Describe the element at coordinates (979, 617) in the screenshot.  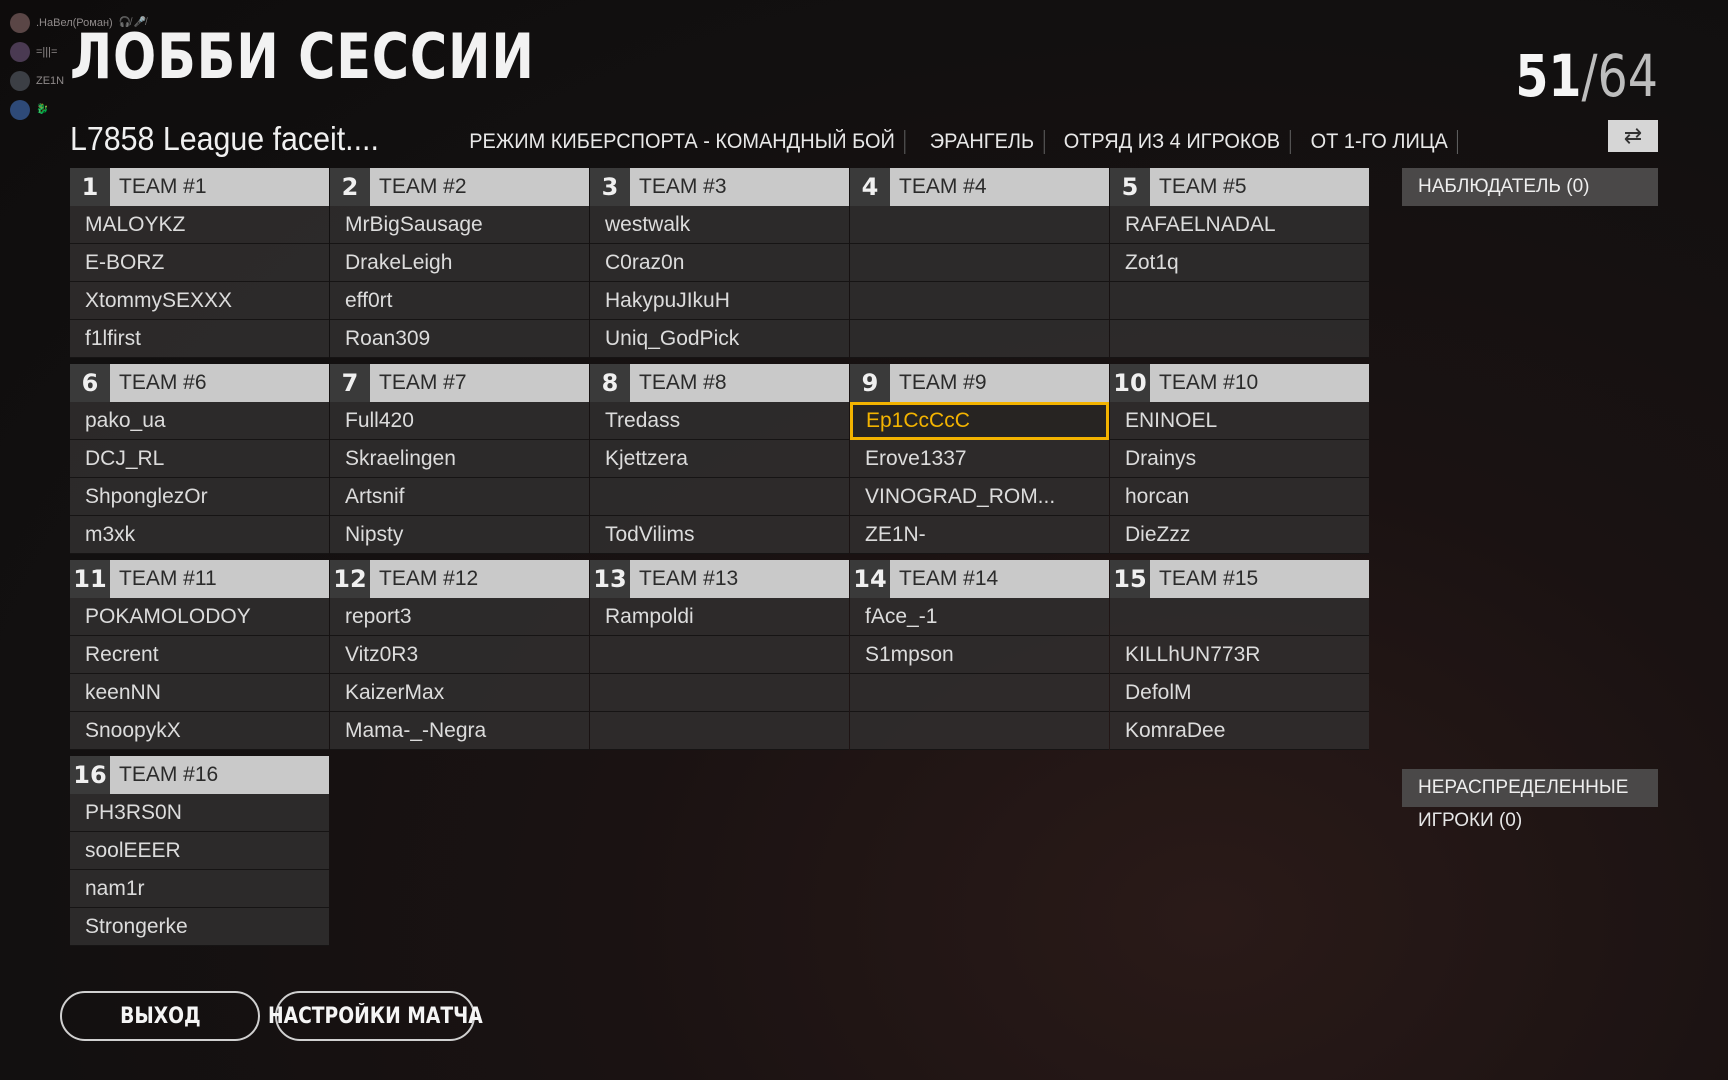
I see `player-slot: fAce_-1` at that location.